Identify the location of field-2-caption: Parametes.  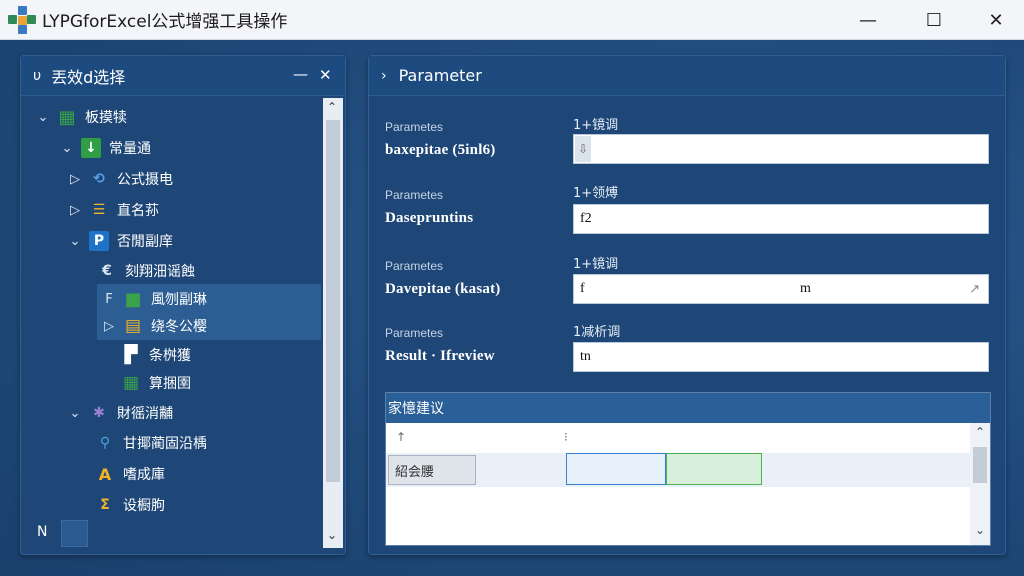
(414, 195).